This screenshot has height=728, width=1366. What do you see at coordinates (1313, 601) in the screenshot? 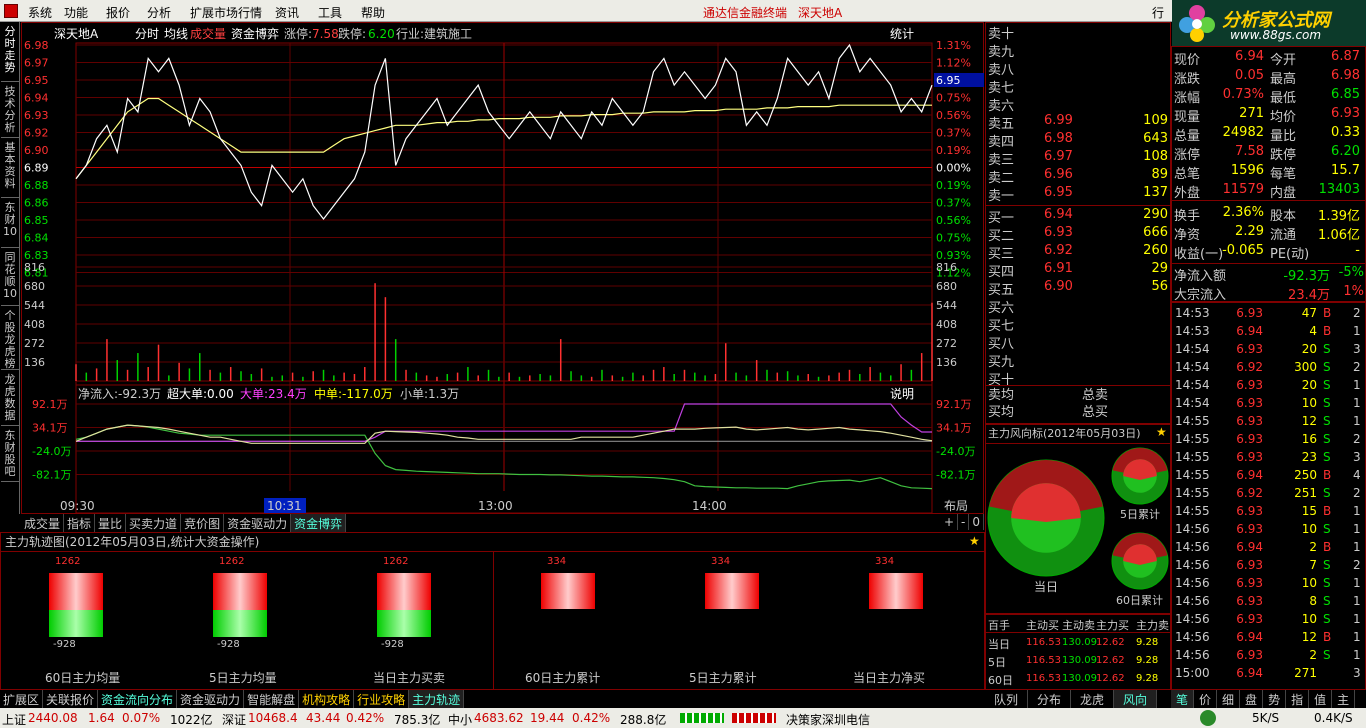
I see `tick-volume: 8` at bounding box center [1313, 601].